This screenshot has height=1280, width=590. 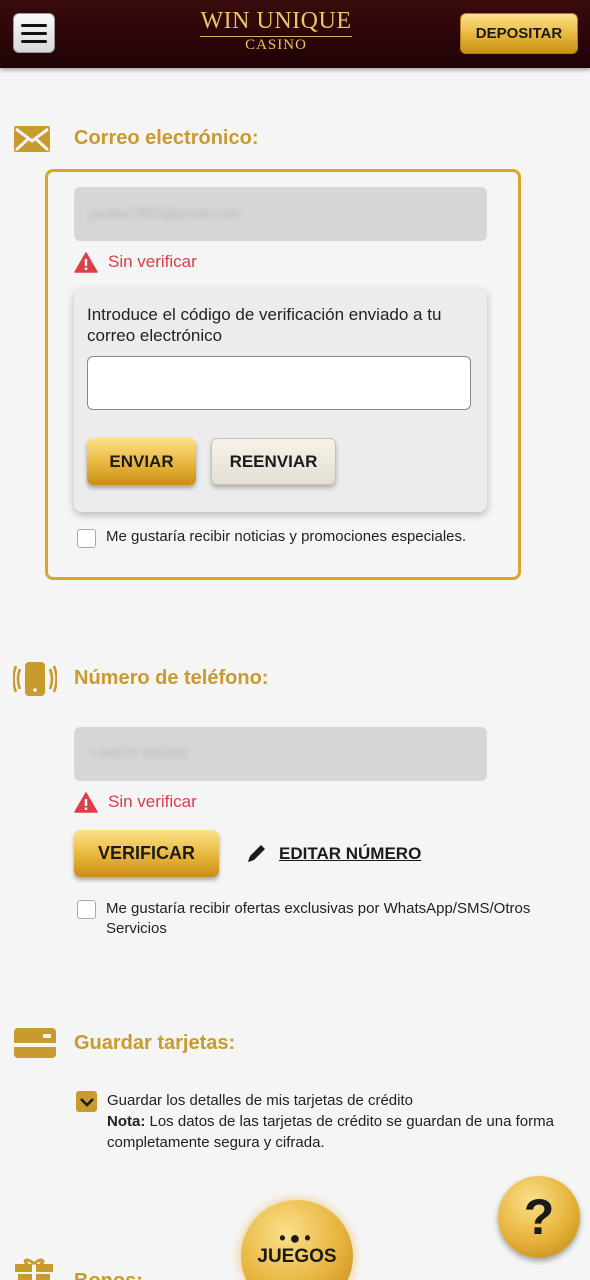 What do you see at coordinates (35, 1043) in the screenshot?
I see `credit-card-icon` at bounding box center [35, 1043].